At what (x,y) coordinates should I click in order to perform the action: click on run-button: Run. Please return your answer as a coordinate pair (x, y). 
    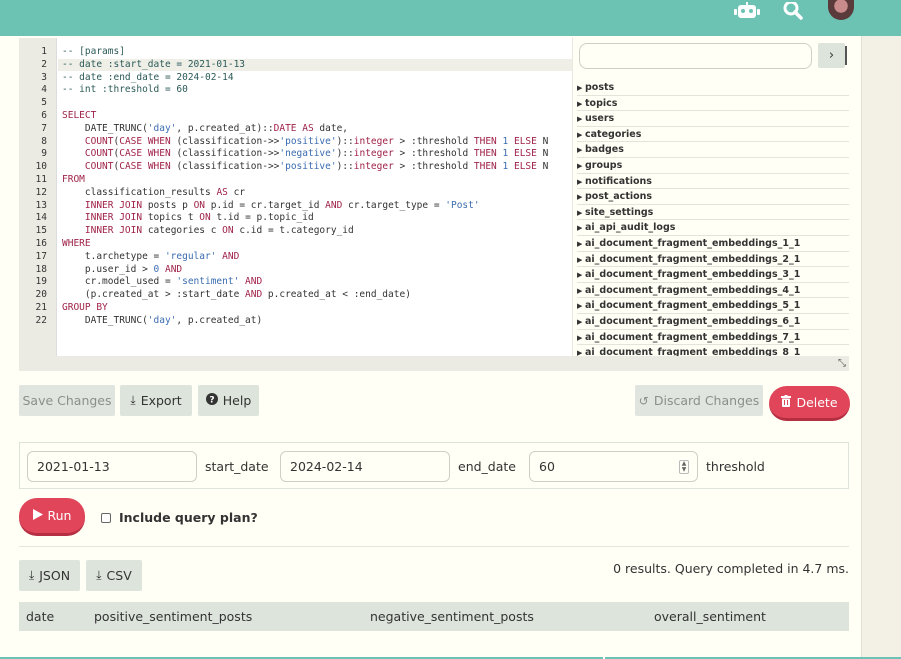
    Looking at the image, I should click on (52, 517).